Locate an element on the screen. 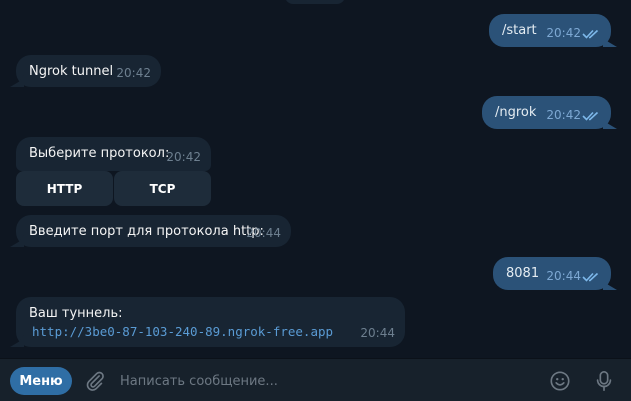  tunnel-url-link: http://3be0-87-103-240-89.ngrok-free.app is located at coordinates (182, 331).